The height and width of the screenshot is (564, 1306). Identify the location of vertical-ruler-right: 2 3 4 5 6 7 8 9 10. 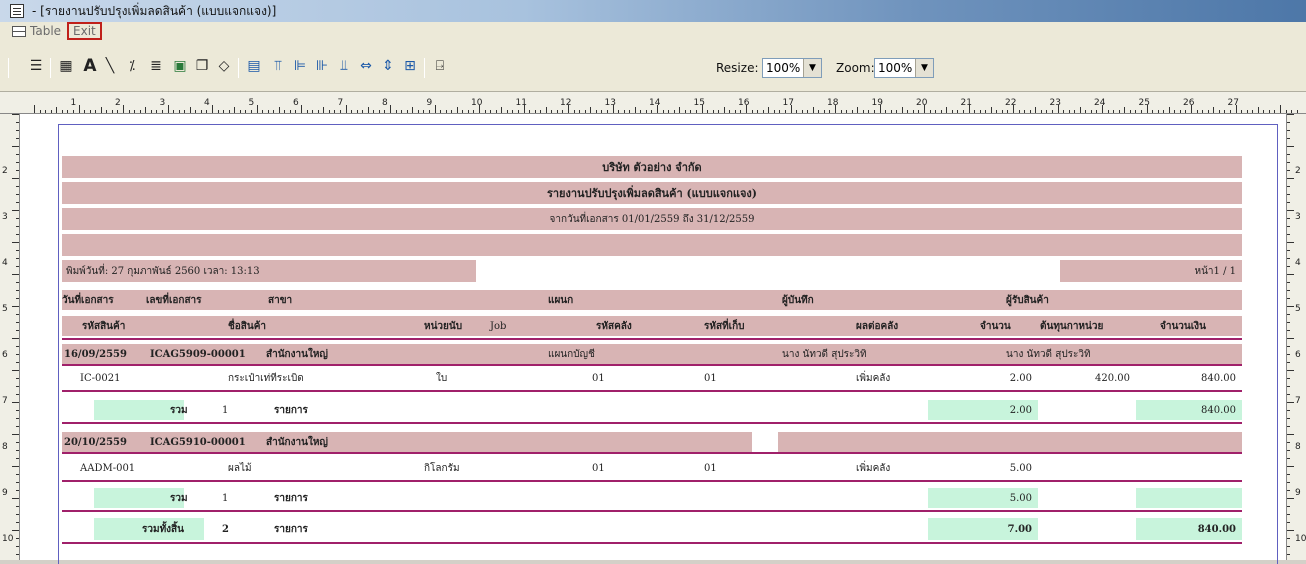
(1296, 337).